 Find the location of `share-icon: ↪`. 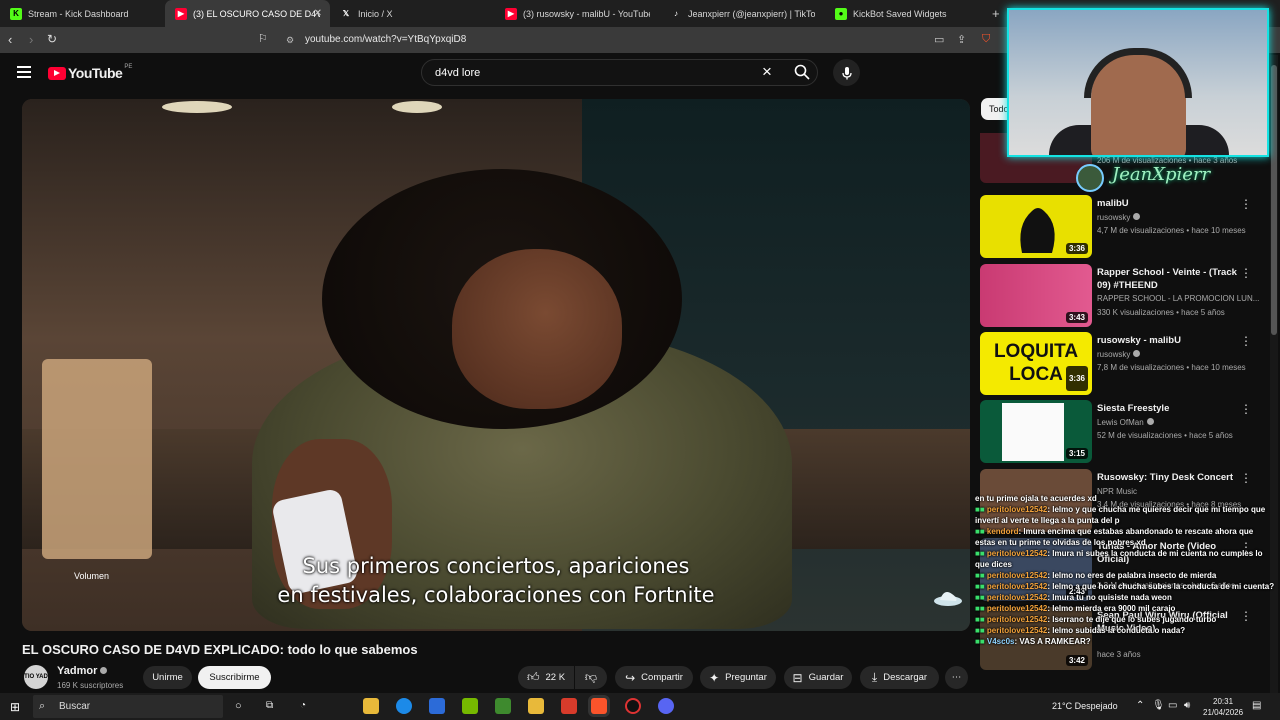

share-icon: ↪ is located at coordinates (630, 677).